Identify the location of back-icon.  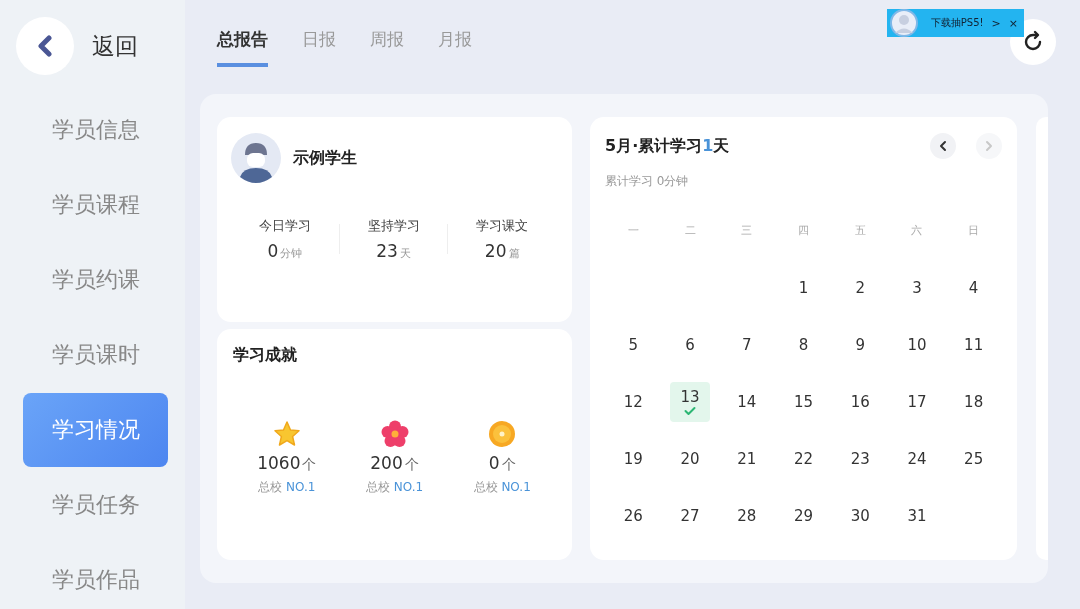
(45, 46).